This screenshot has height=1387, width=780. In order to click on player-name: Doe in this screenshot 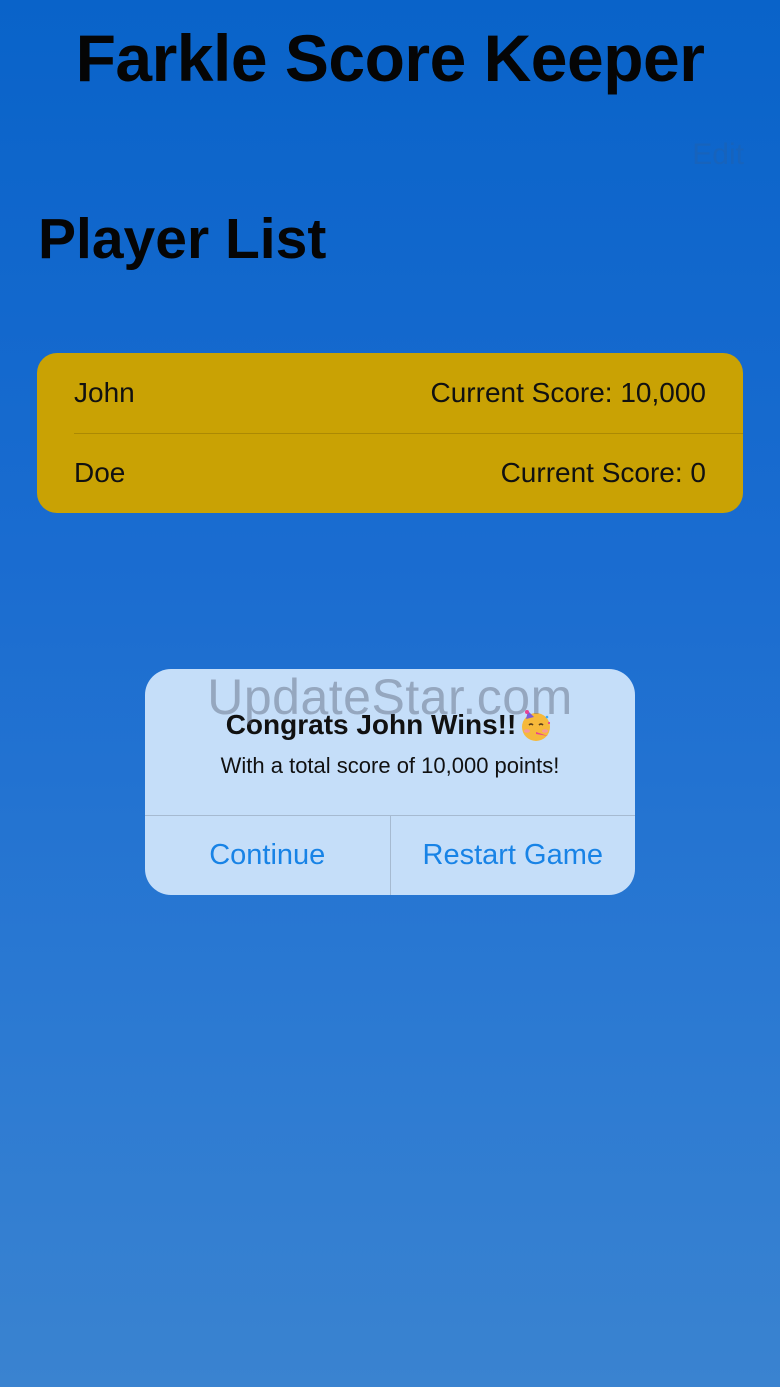, I will do `click(100, 472)`.